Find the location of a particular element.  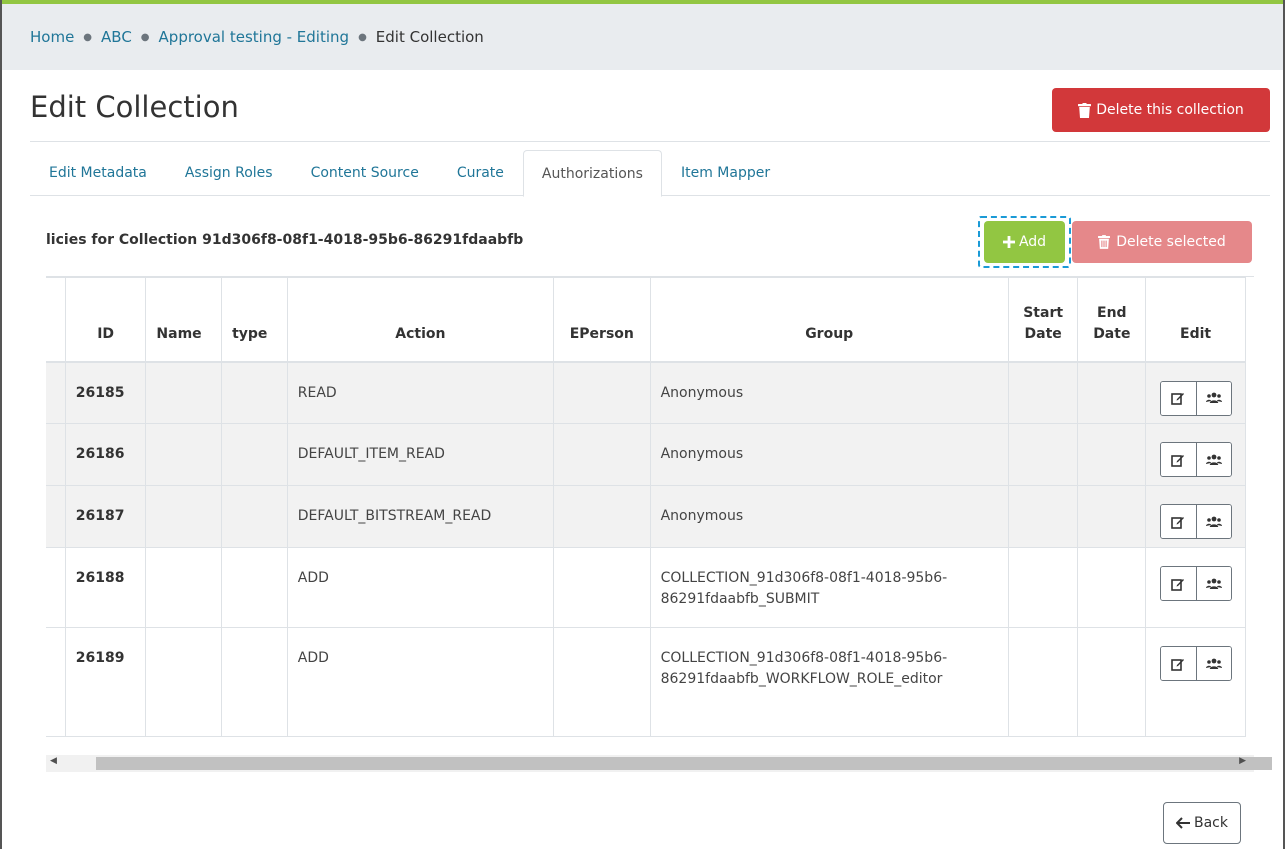

delete-collection-button: Delete this collection is located at coordinates (1161, 110).